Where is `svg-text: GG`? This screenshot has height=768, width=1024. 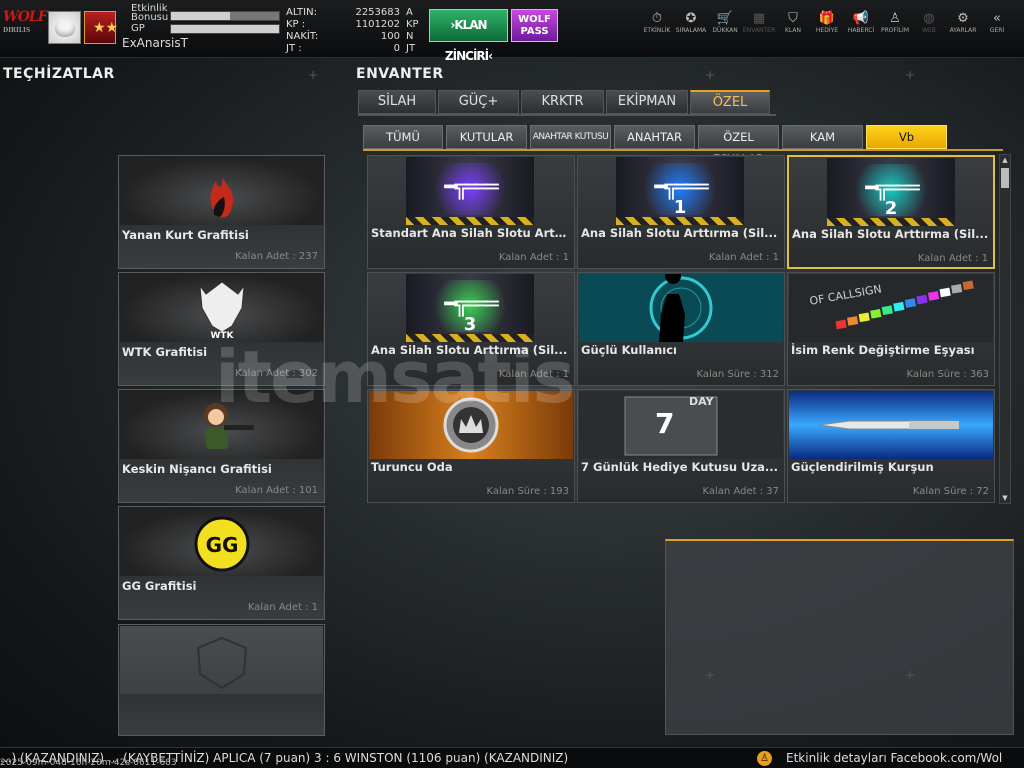
svg-text: GG is located at coordinates (222, 545).